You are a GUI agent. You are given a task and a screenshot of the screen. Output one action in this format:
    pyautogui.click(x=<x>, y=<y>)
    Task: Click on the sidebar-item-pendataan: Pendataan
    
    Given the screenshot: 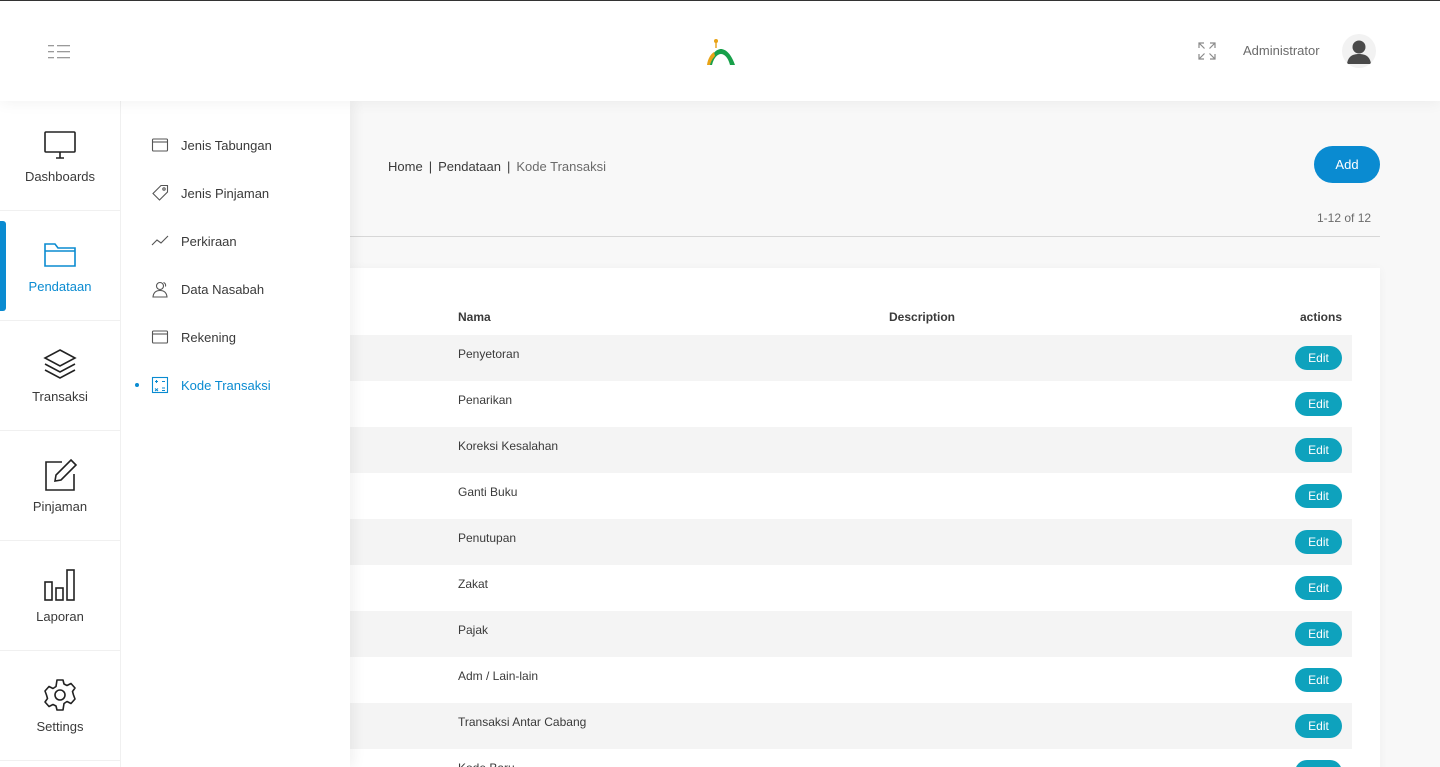 What is the action you would take?
    pyautogui.click(x=60, y=266)
    